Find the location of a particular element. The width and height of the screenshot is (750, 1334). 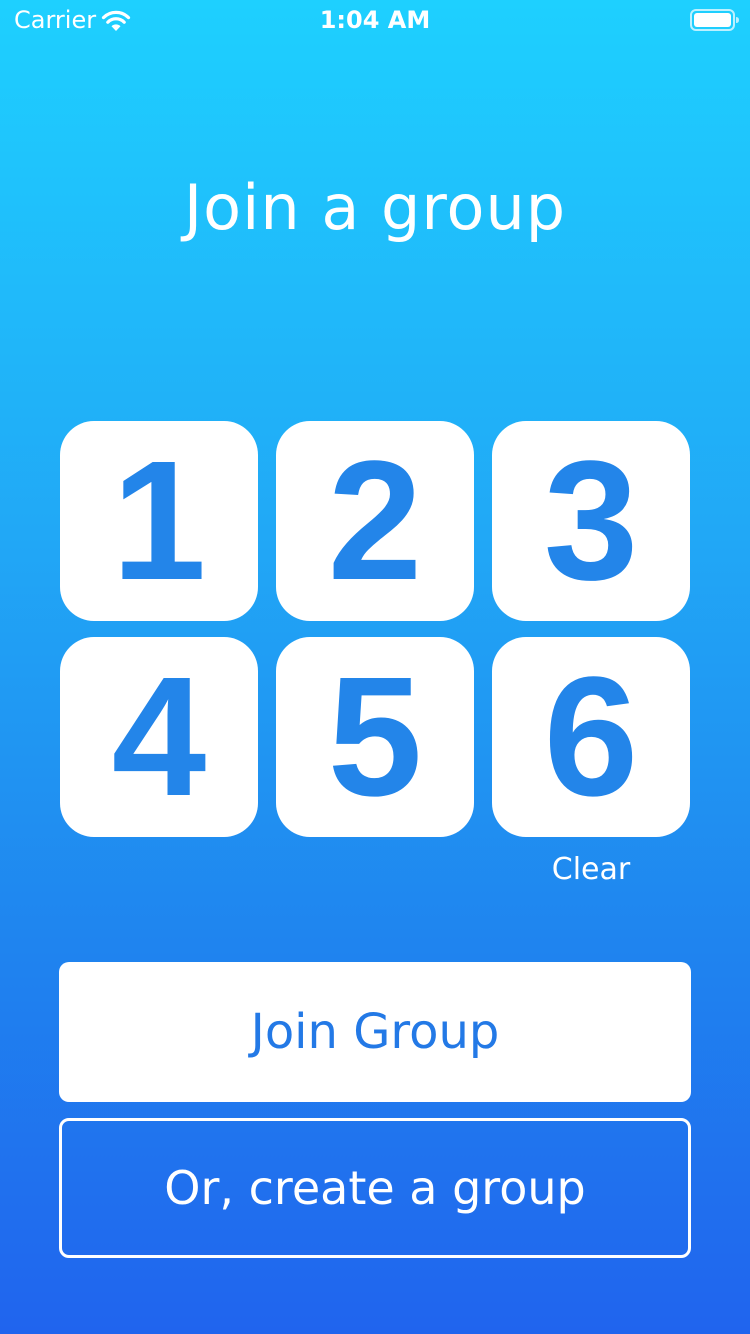

code-digit-tile: 6 is located at coordinates (591, 737).